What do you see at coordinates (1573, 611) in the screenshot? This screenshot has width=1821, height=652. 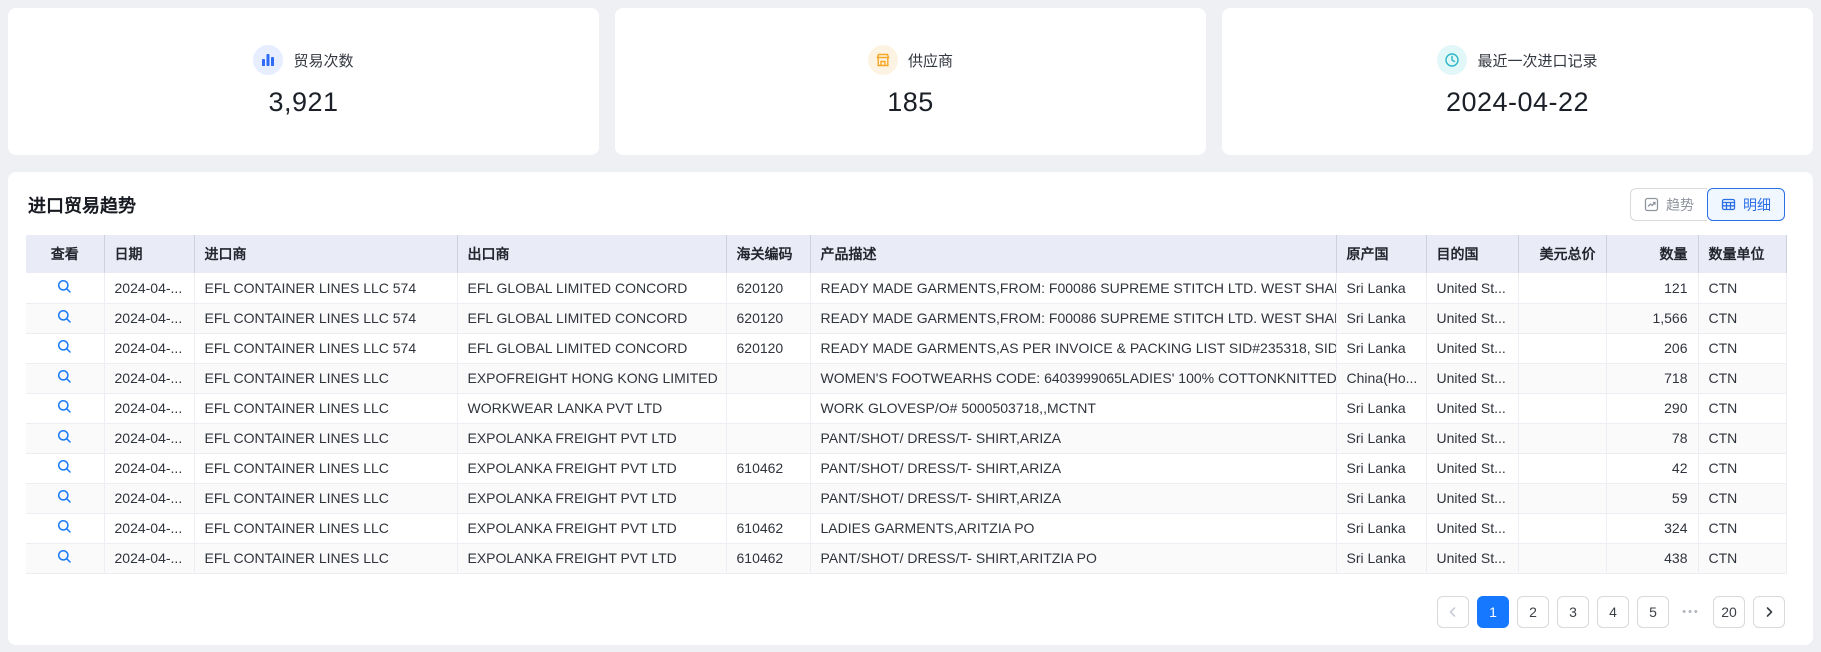 I see `page-button-3: 3` at bounding box center [1573, 611].